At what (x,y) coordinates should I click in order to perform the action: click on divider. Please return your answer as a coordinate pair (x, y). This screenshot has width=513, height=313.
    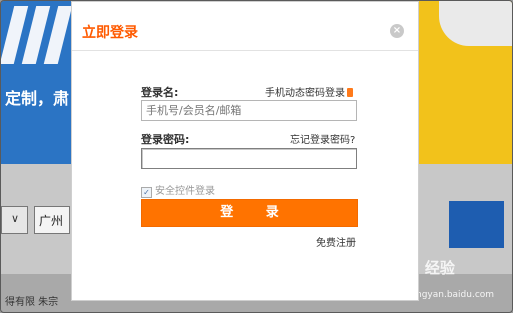
    Looking at the image, I should click on (245, 50).